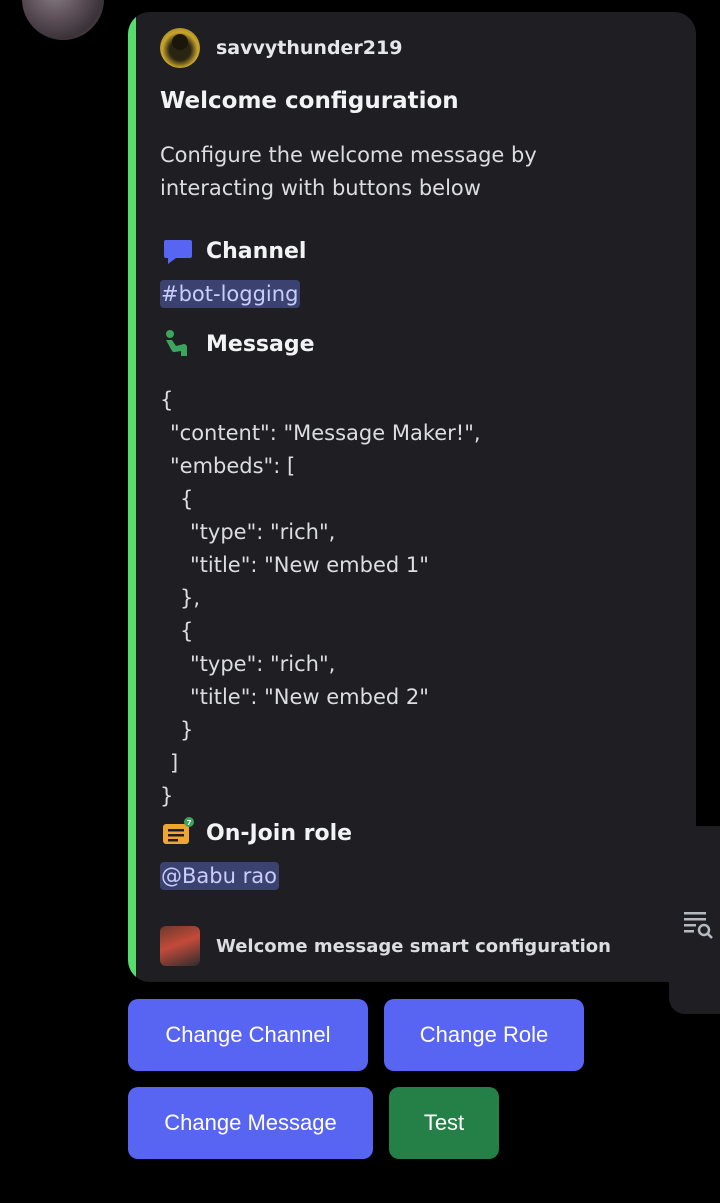 The width and height of the screenshot is (720, 1203). Describe the element at coordinates (248, 1035) in the screenshot. I see `change-channel-button: Change Channel` at that location.